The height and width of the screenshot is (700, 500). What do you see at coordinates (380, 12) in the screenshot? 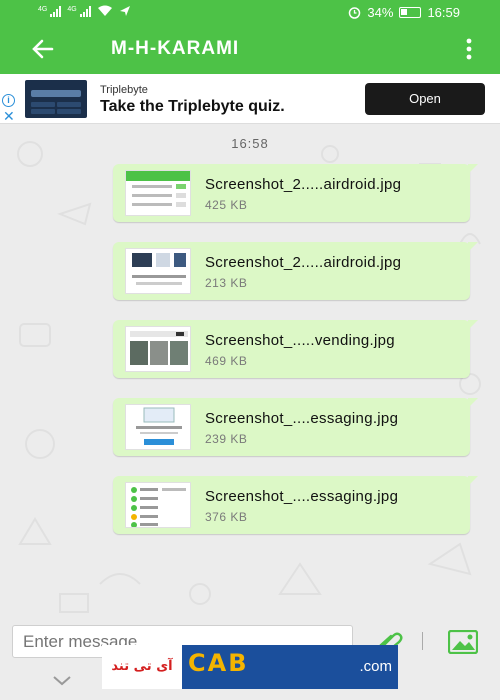
I see `battery-percent: 34%` at bounding box center [380, 12].